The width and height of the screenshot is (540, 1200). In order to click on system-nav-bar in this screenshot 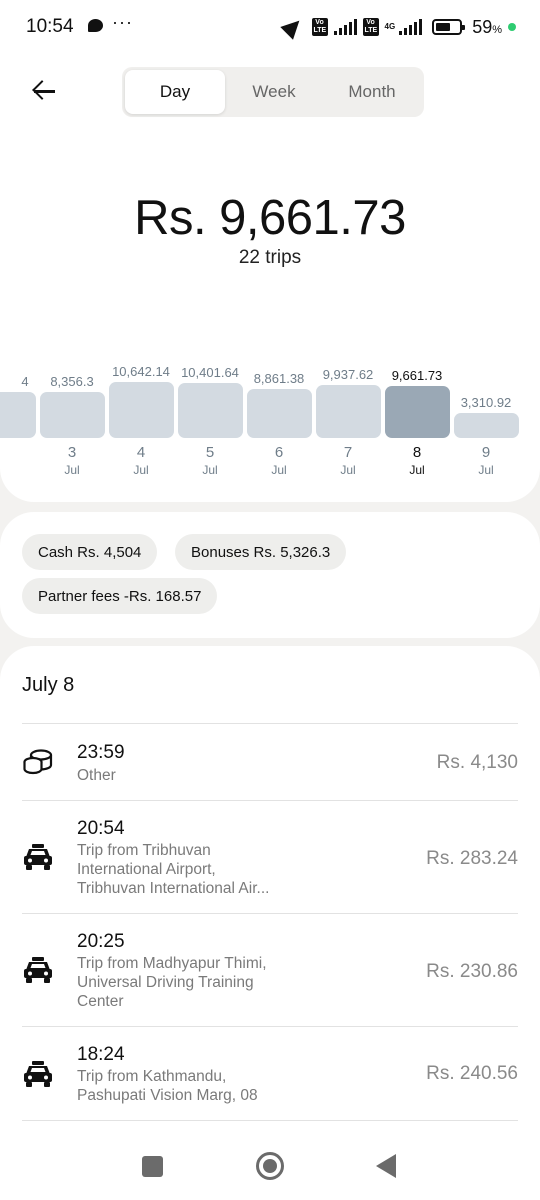, I will do `click(270, 1173)`.